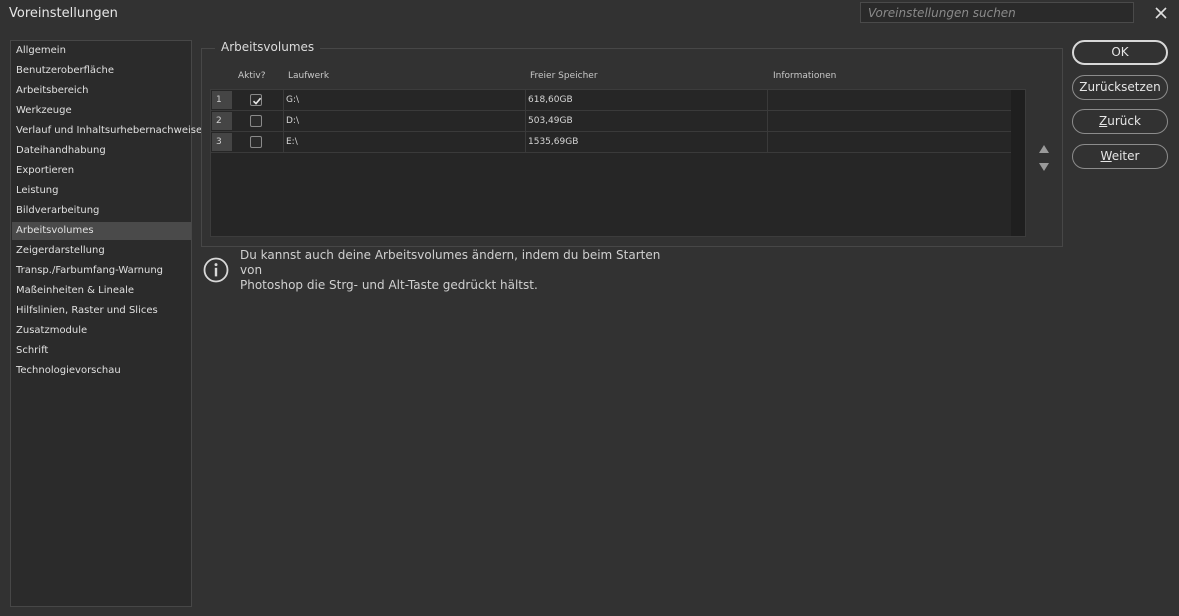 Image resolution: width=1179 pixels, height=616 pixels. What do you see at coordinates (101, 171) in the screenshot?
I see `sidebar-item-exportieren: Exportieren` at bounding box center [101, 171].